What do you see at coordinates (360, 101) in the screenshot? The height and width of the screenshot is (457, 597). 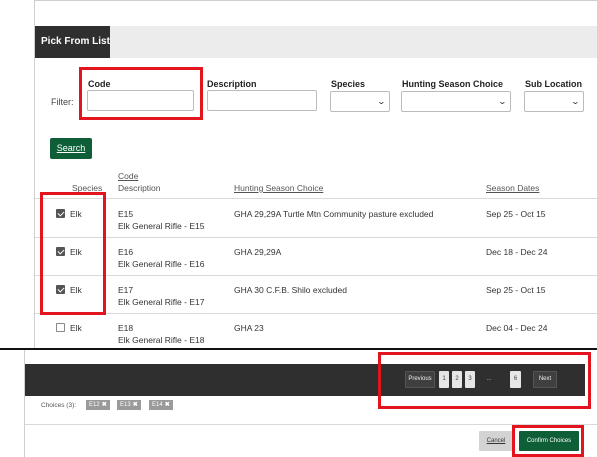 I see `species-select: ⌄` at bounding box center [360, 101].